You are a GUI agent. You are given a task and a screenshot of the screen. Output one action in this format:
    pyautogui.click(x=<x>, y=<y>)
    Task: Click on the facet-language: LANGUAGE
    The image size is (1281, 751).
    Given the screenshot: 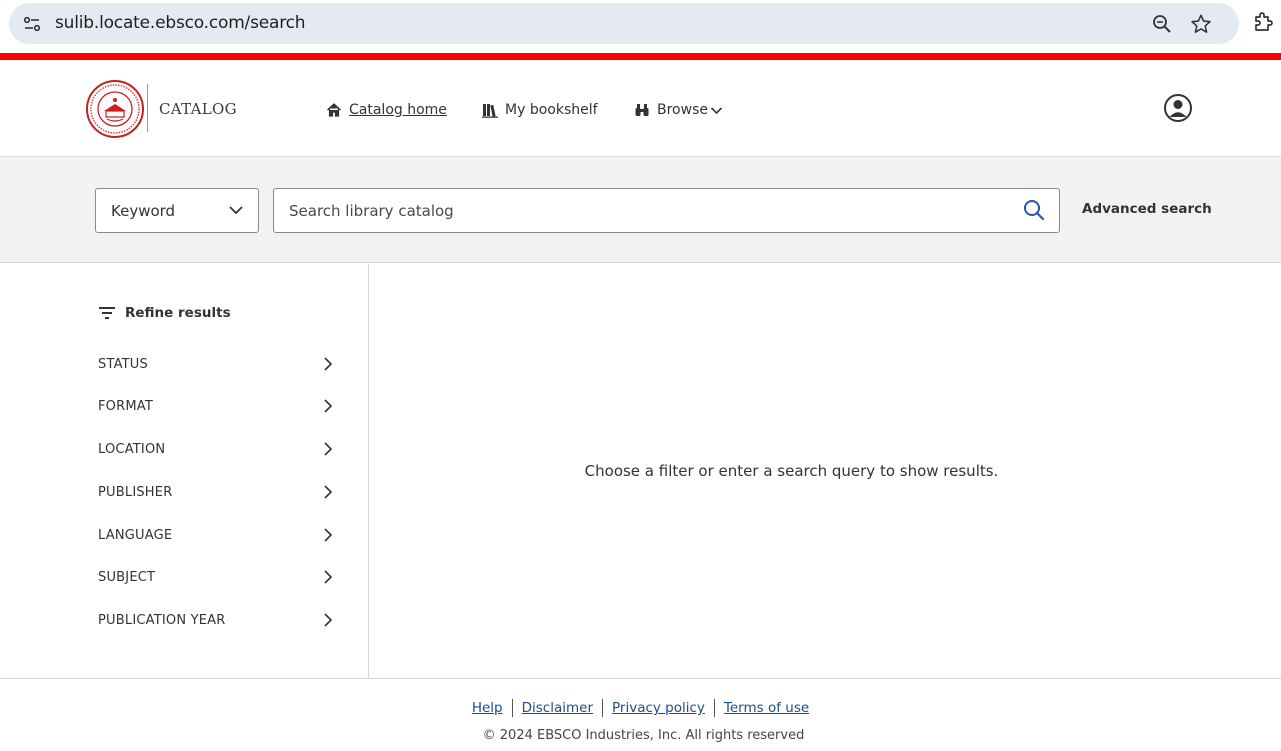 What is the action you would take?
    pyautogui.click(x=218, y=535)
    